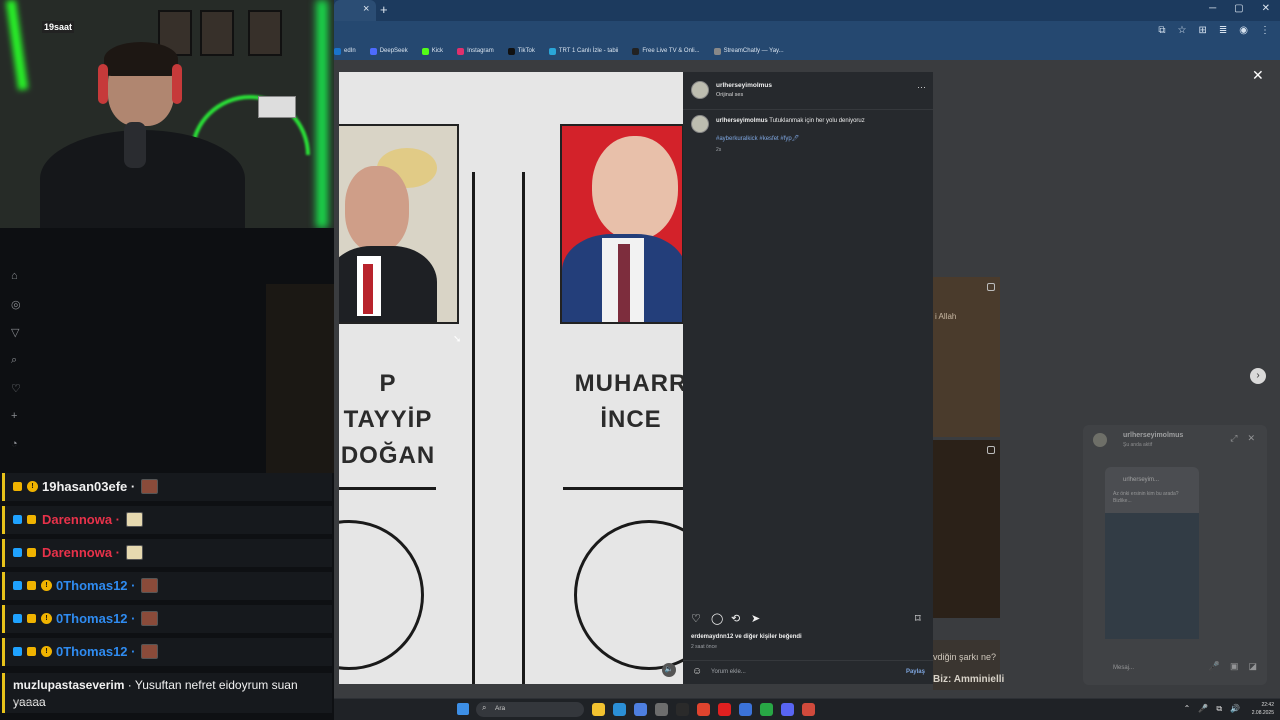 This screenshot has height=720, width=1280. Describe the element at coordinates (475, 51) in the screenshot. I see `bookmark-item: Instagram` at that location.